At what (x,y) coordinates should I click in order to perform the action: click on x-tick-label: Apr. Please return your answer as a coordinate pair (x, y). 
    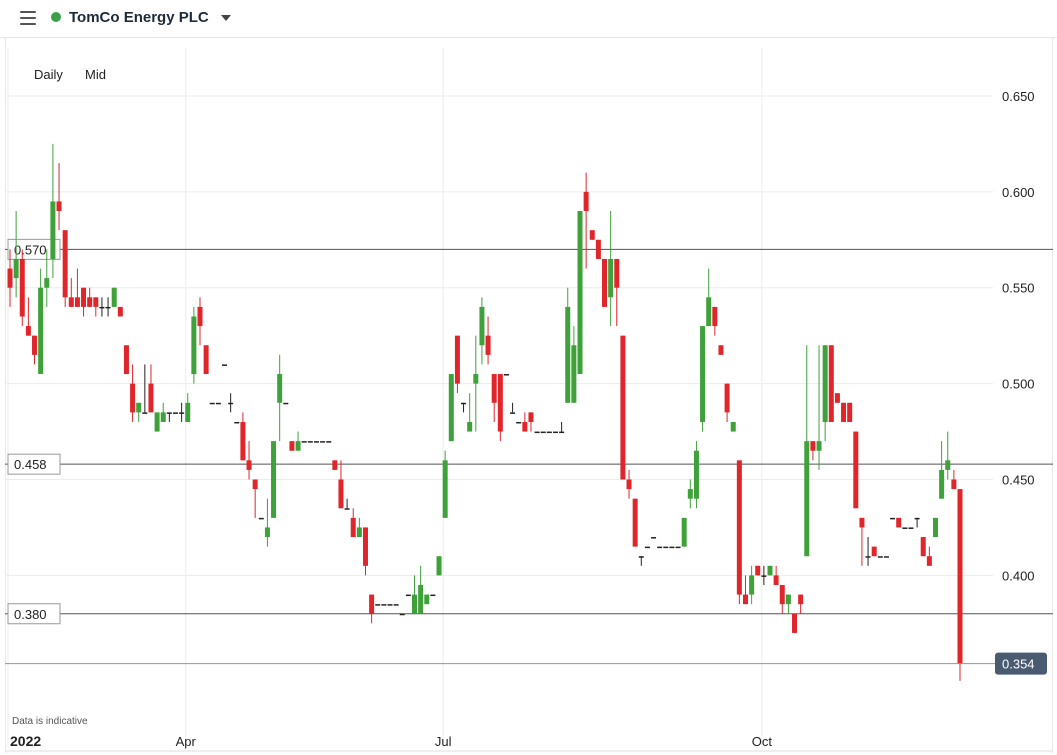
    Looking at the image, I should click on (186, 741).